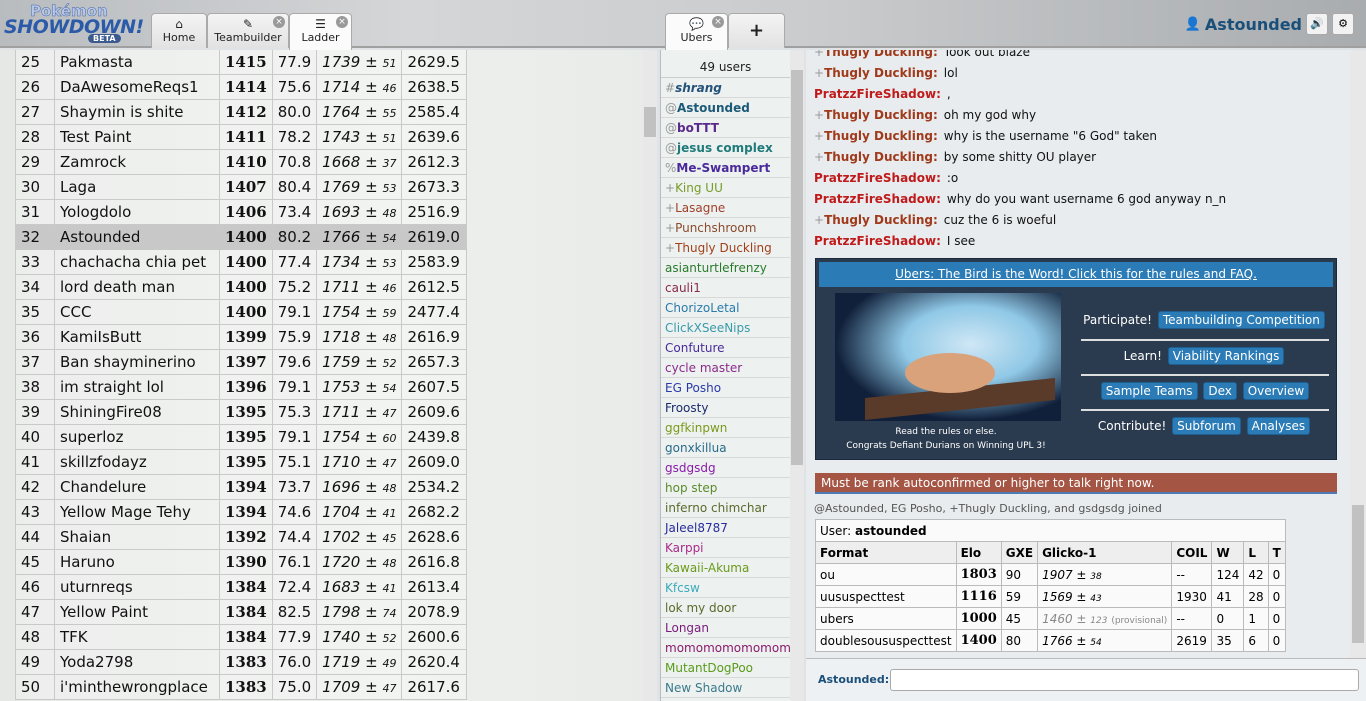 This screenshot has width=1366, height=701. Describe the element at coordinates (137, 187) in the screenshot. I see `player-name: Laga` at that location.